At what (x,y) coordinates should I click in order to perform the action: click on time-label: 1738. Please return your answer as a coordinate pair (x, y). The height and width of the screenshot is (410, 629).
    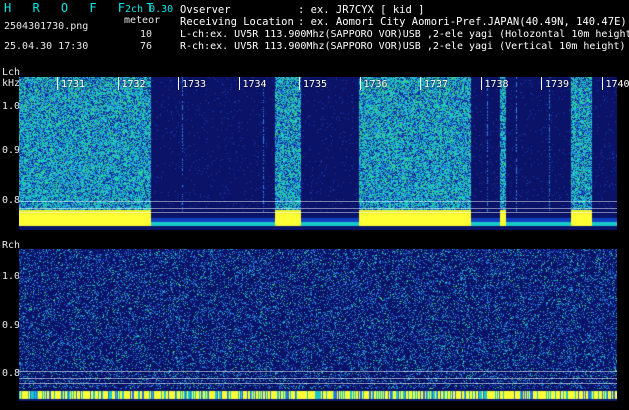
    Looking at the image, I should click on (496, 84).